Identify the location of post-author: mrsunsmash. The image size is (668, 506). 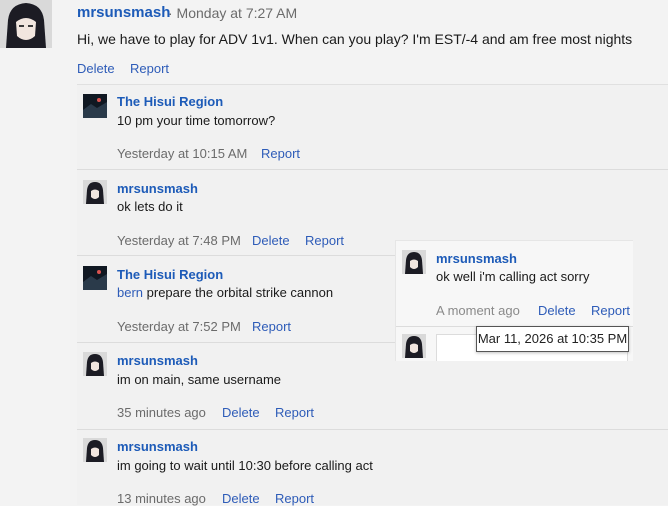
(123, 12).